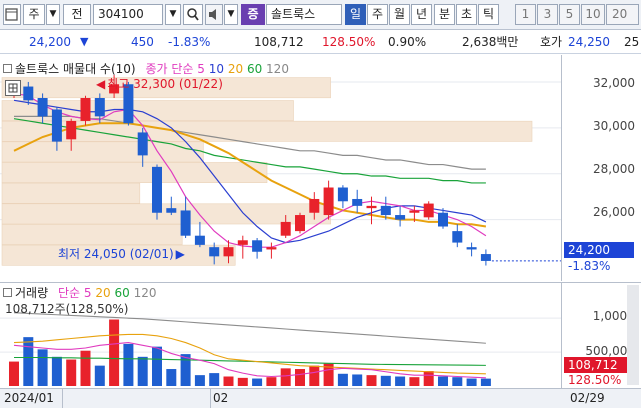 The image size is (641, 408). What do you see at coordinates (193, 14) in the screenshot?
I see `search-icon` at bounding box center [193, 14].